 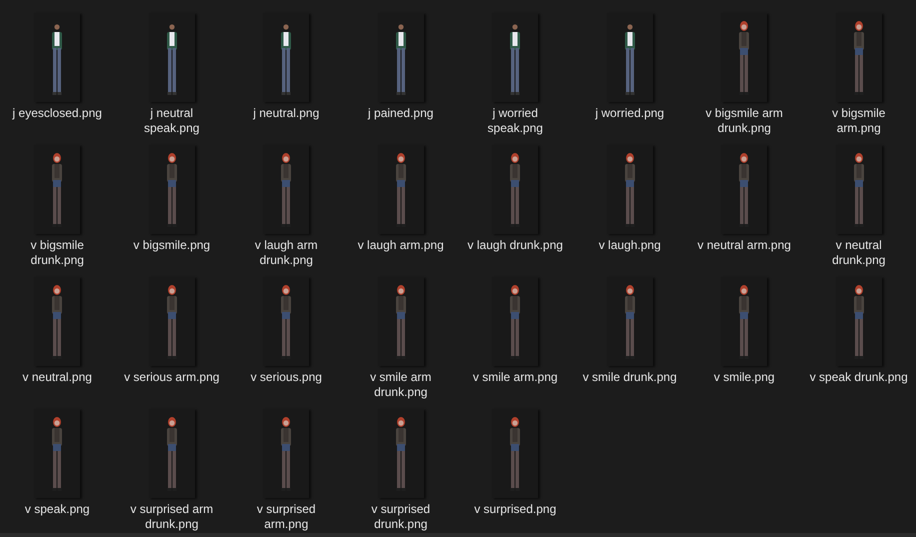 What do you see at coordinates (515, 245) in the screenshot?
I see `file-name: v laugh drunk.png` at bounding box center [515, 245].